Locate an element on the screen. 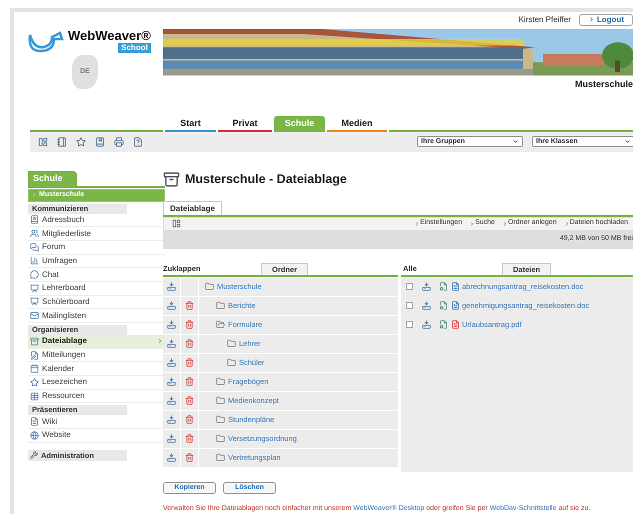 The width and height of the screenshot is (633, 514). logo-badge: School is located at coordinates (134, 48).